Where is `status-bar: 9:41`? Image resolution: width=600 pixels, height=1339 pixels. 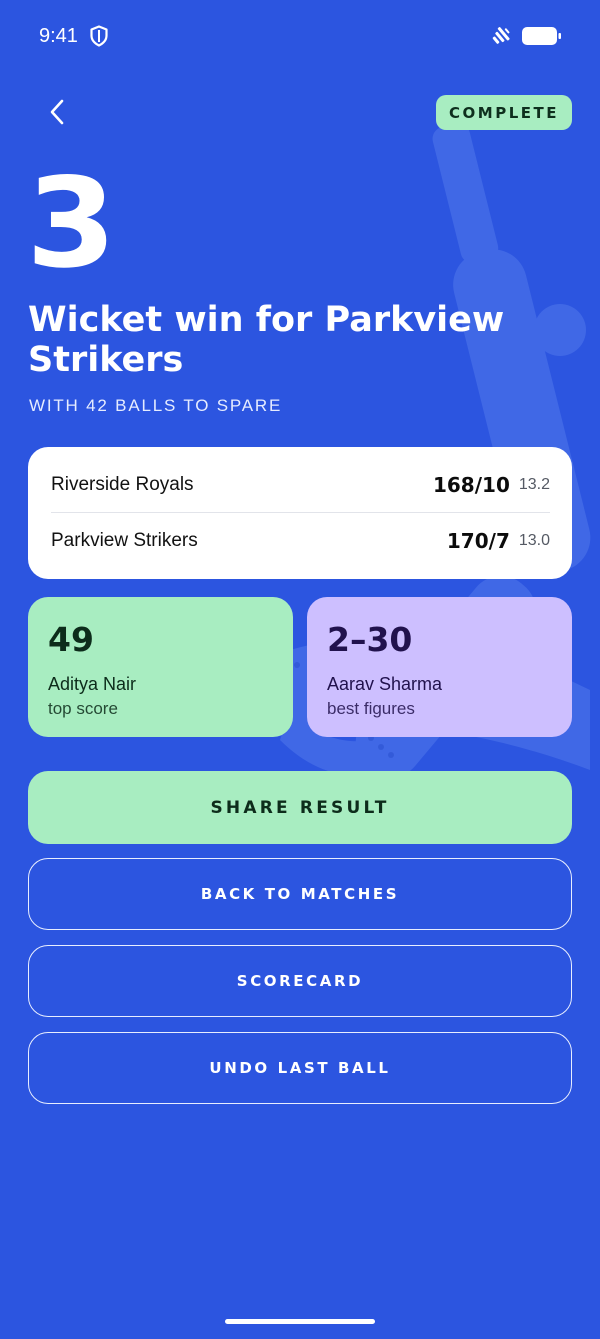
status-bar: 9:41 is located at coordinates (300, 36).